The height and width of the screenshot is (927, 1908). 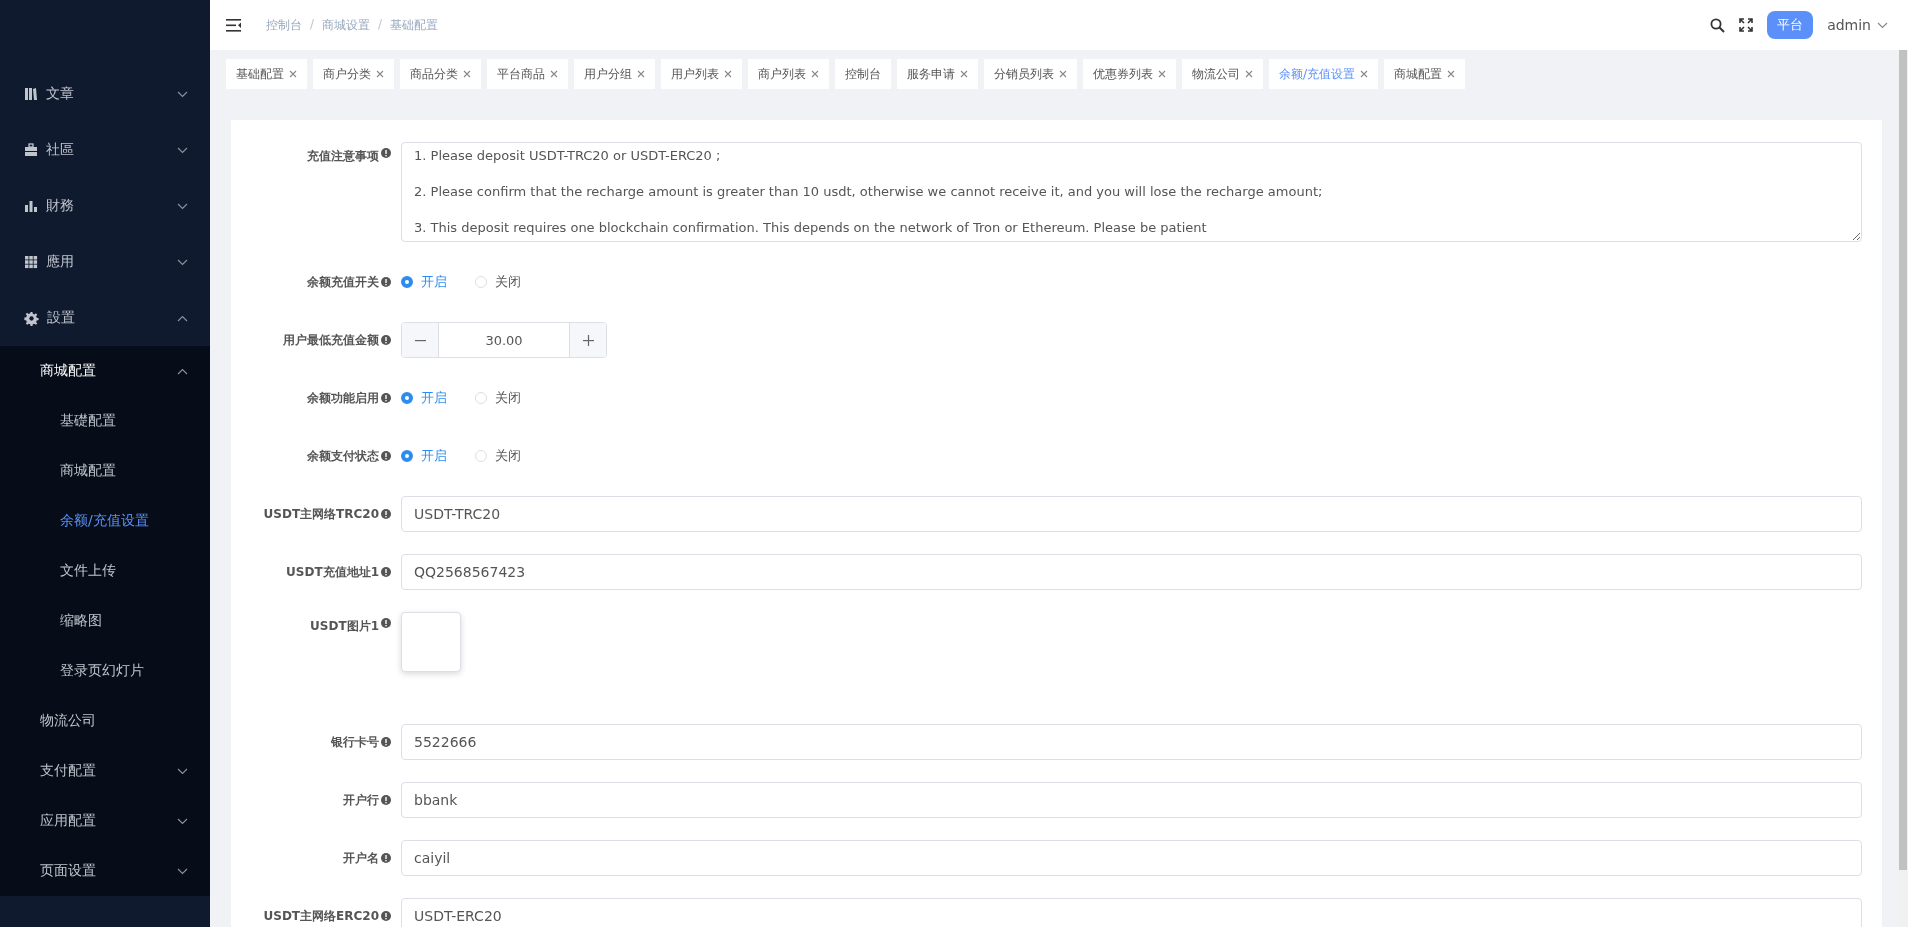 What do you see at coordinates (321, 916) in the screenshot?
I see `field-label: USDT主网络ERC20` at bounding box center [321, 916].